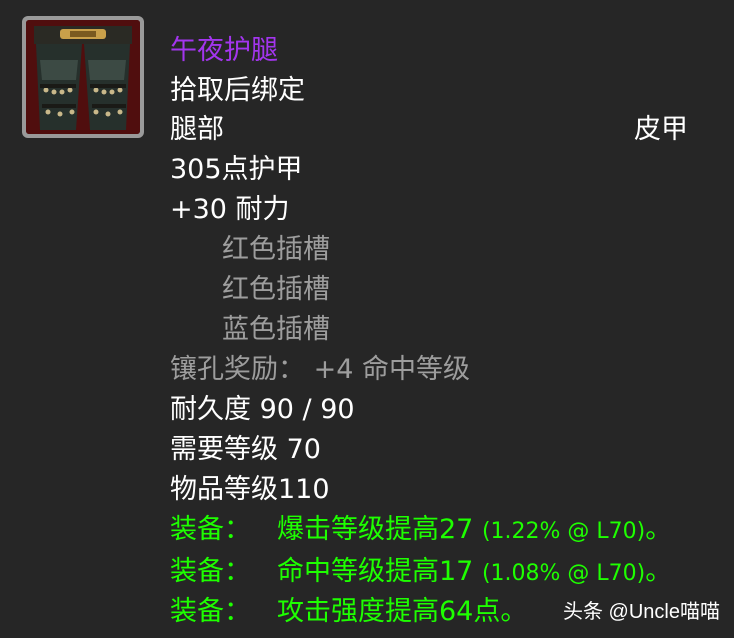 Image resolution: width=734 pixels, height=638 pixels. What do you see at coordinates (250, 489) in the screenshot?
I see `item-level: 物品等级110` at bounding box center [250, 489].